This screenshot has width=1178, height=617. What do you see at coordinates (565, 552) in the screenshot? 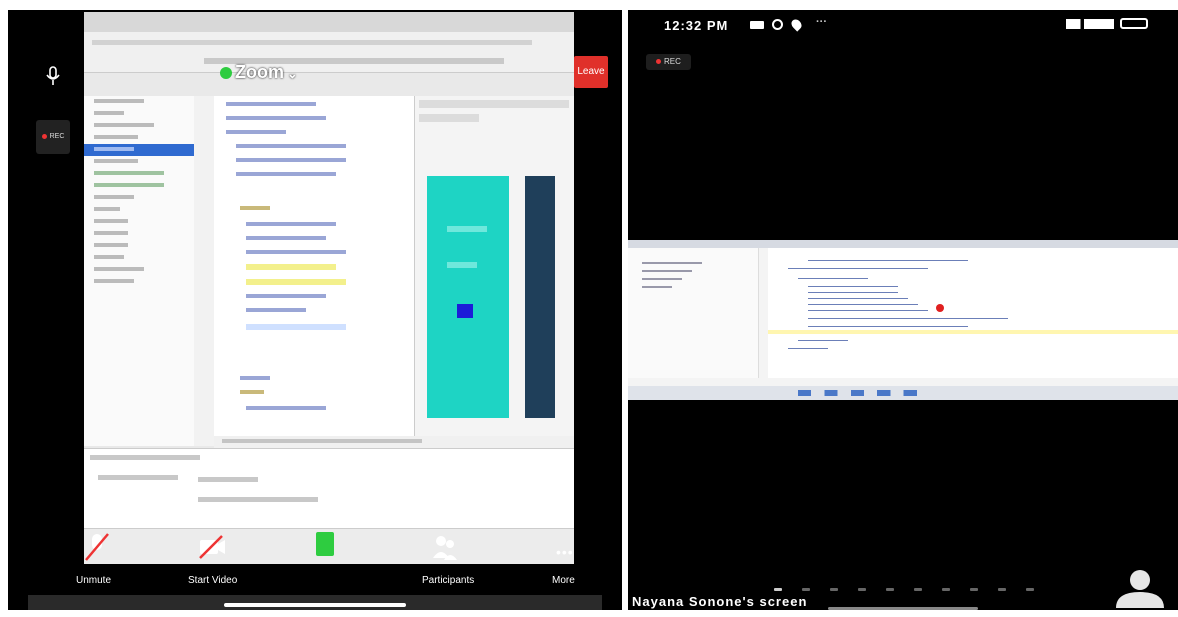
I see `more-dots-icon: •••` at bounding box center [565, 552].